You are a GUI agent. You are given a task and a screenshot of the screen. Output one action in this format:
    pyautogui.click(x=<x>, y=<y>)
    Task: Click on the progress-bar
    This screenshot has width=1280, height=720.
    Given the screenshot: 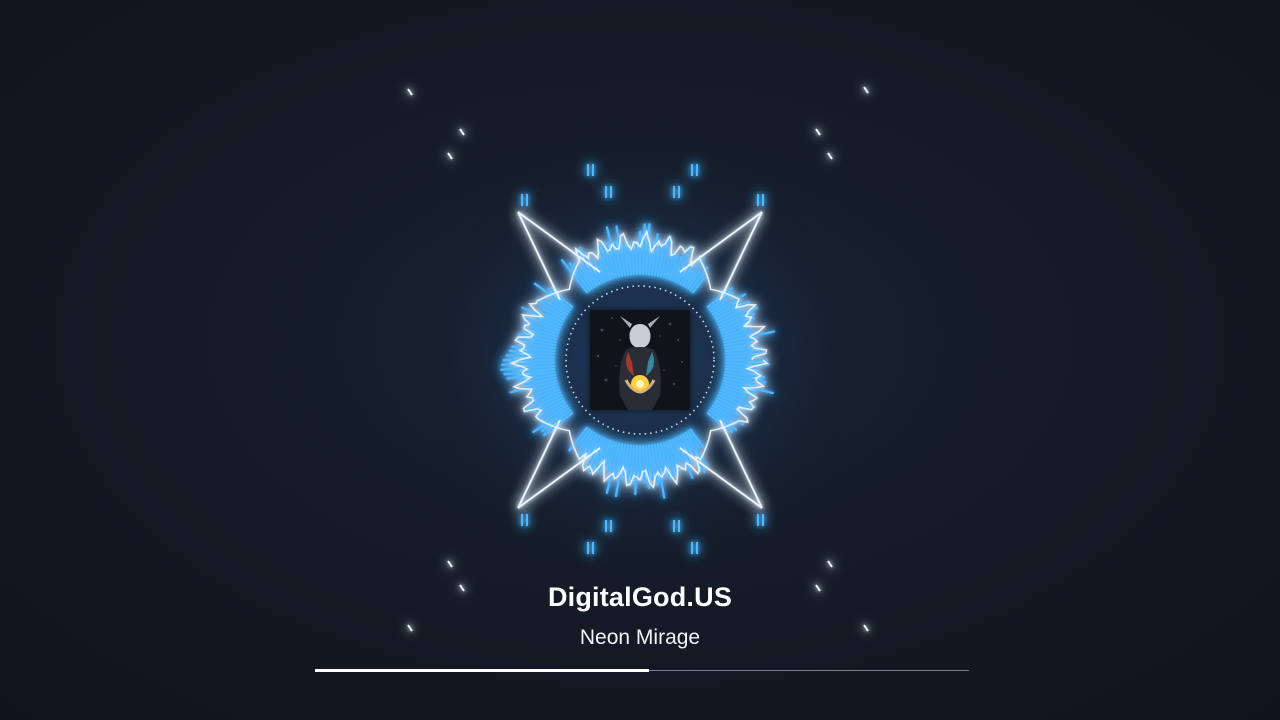 What is the action you would take?
    pyautogui.click(x=642, y=671)
    